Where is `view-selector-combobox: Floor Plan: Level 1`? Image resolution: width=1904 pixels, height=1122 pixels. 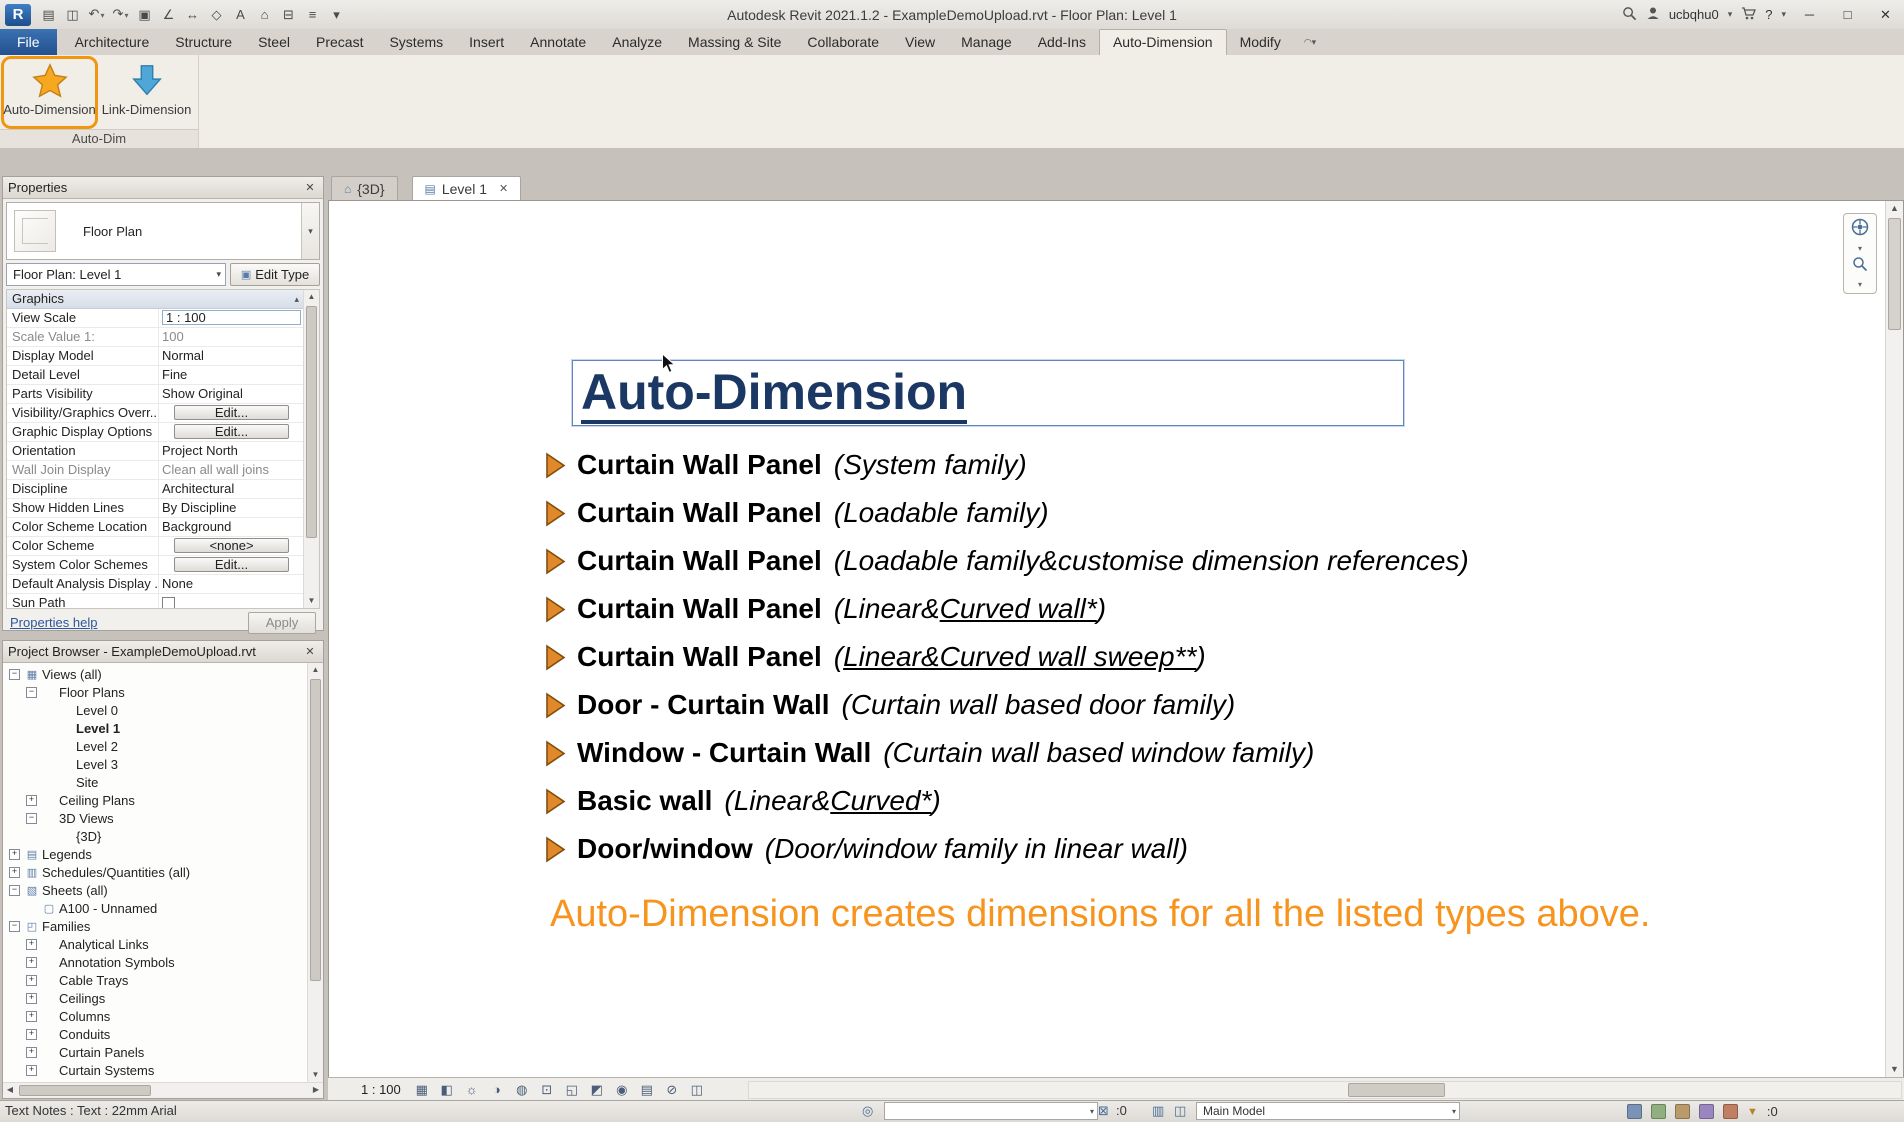
view-selector-combobox: Floor Plan: Level 1 is located at coordinates (116, 274).